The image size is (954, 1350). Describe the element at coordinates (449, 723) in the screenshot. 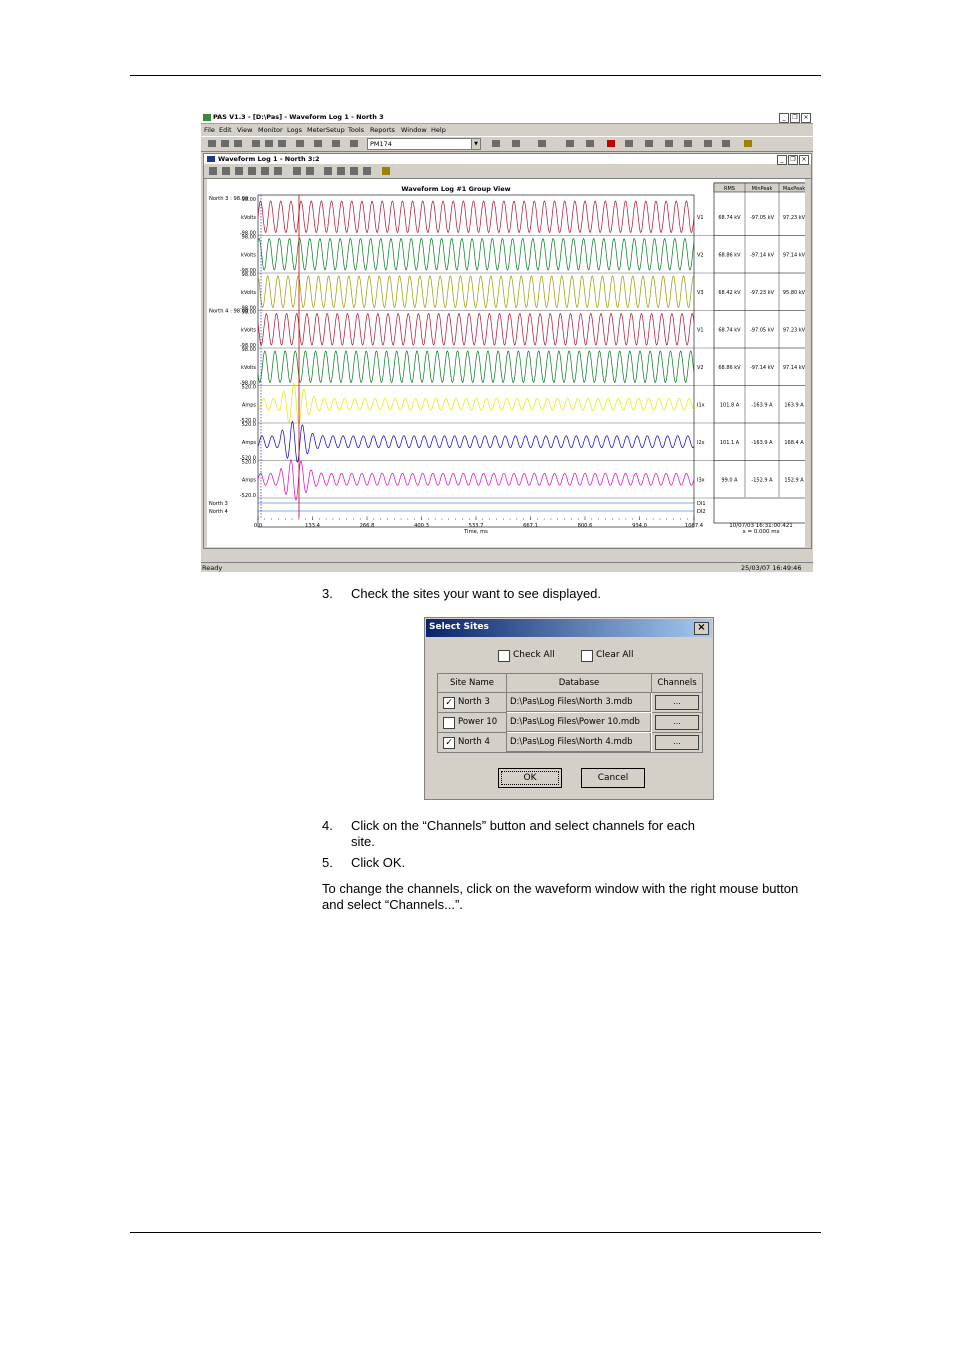

I see `site-checkbox-power10` at that location.